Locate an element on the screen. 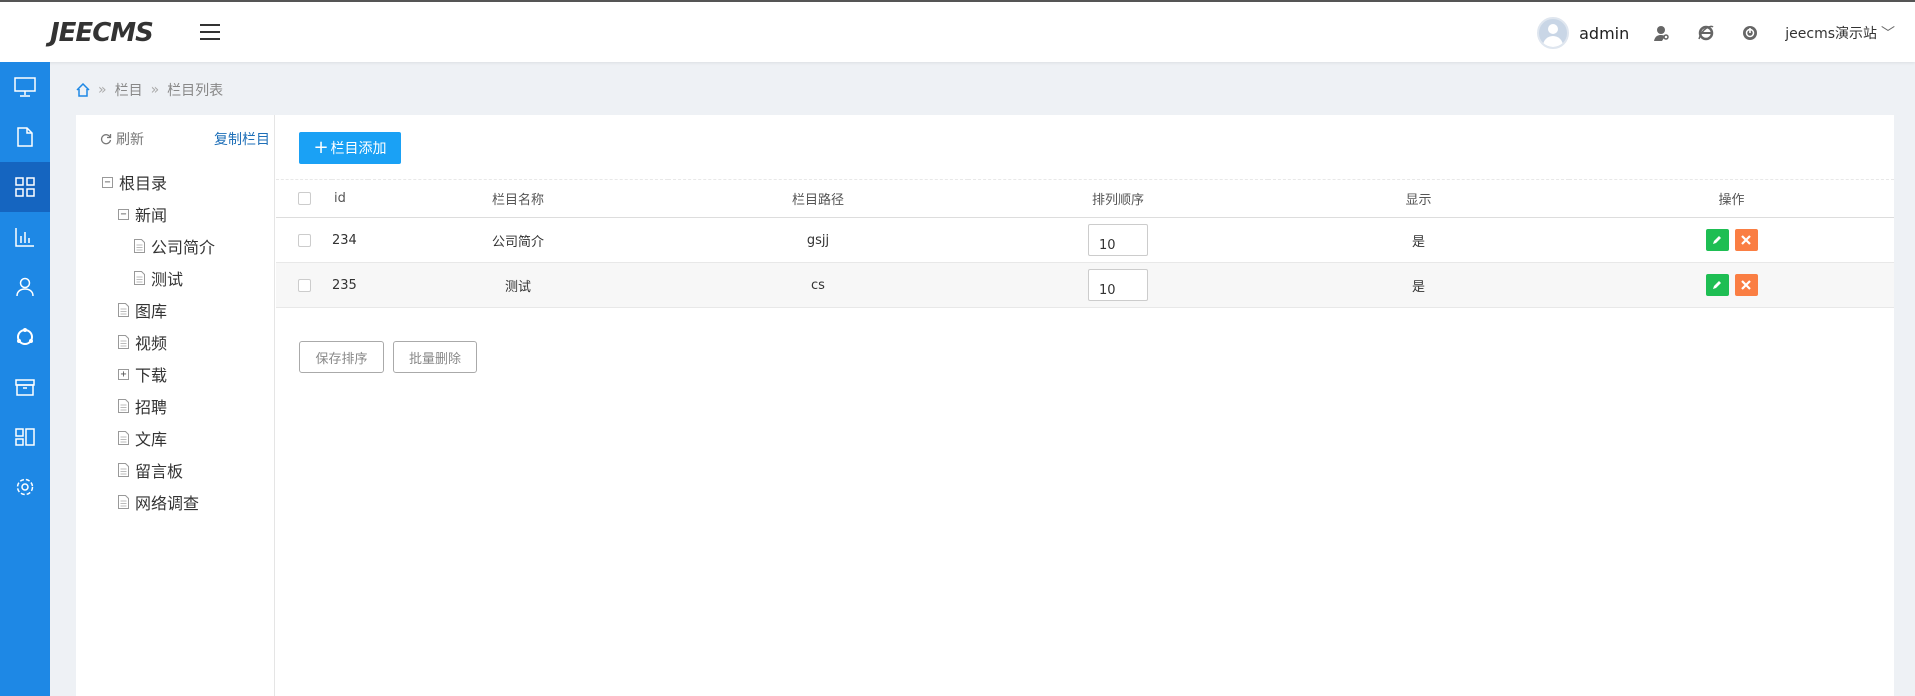 This screenshot has height=696, width=1915. cell-id: 234 is located at coordinates (350, 240).